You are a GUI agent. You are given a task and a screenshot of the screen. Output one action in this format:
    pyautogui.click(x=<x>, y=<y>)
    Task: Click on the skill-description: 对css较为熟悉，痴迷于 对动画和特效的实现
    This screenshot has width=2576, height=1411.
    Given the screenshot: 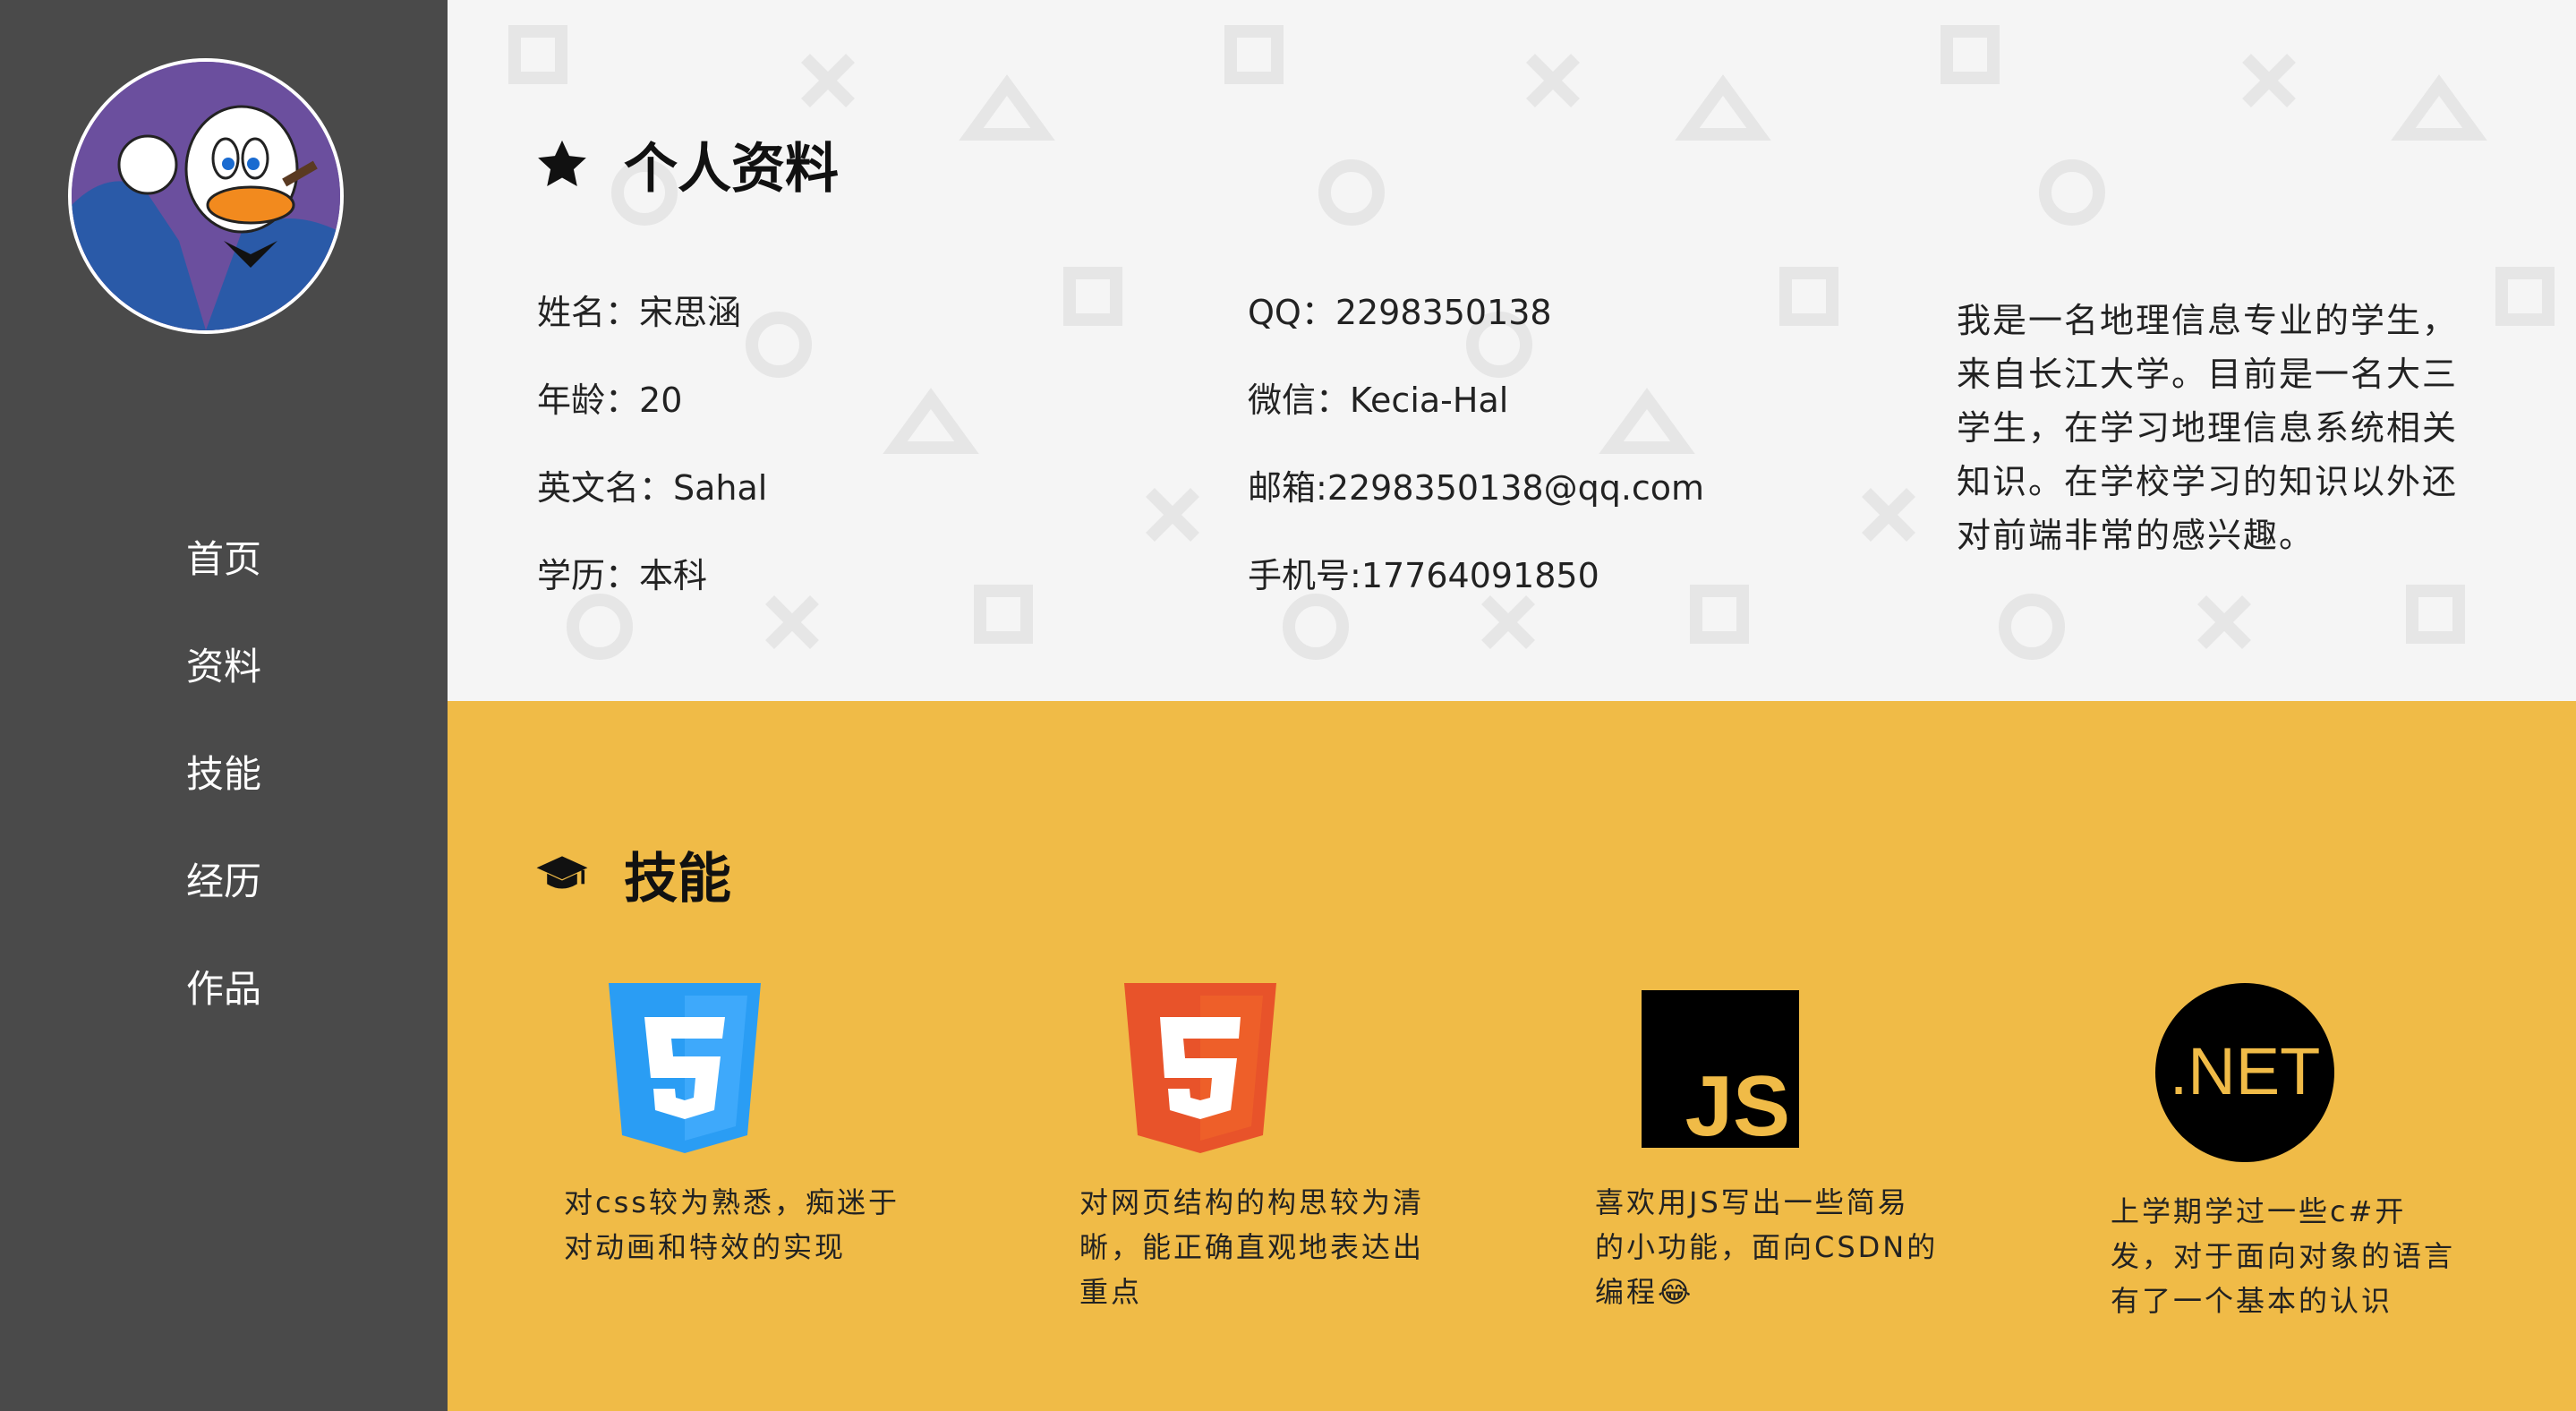 What is the action you would take?
    pyautogui.click(x=725, y=1225)
    